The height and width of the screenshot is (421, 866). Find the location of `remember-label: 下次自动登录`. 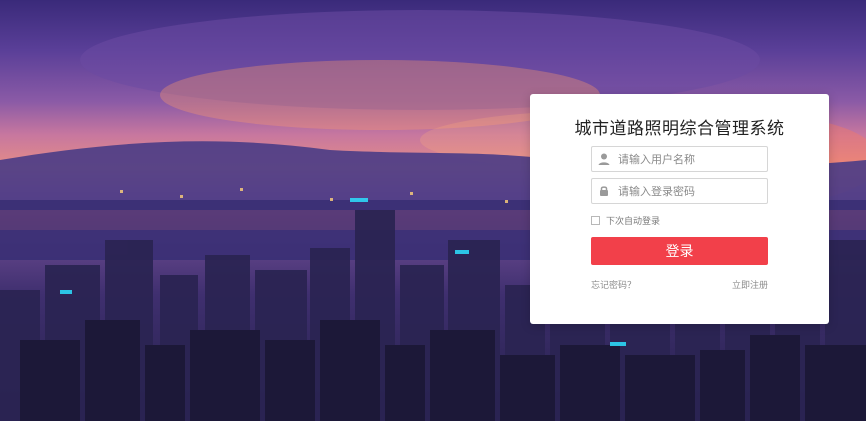

remember-label: 下次自动登录 is located at coordinates (633, 222).